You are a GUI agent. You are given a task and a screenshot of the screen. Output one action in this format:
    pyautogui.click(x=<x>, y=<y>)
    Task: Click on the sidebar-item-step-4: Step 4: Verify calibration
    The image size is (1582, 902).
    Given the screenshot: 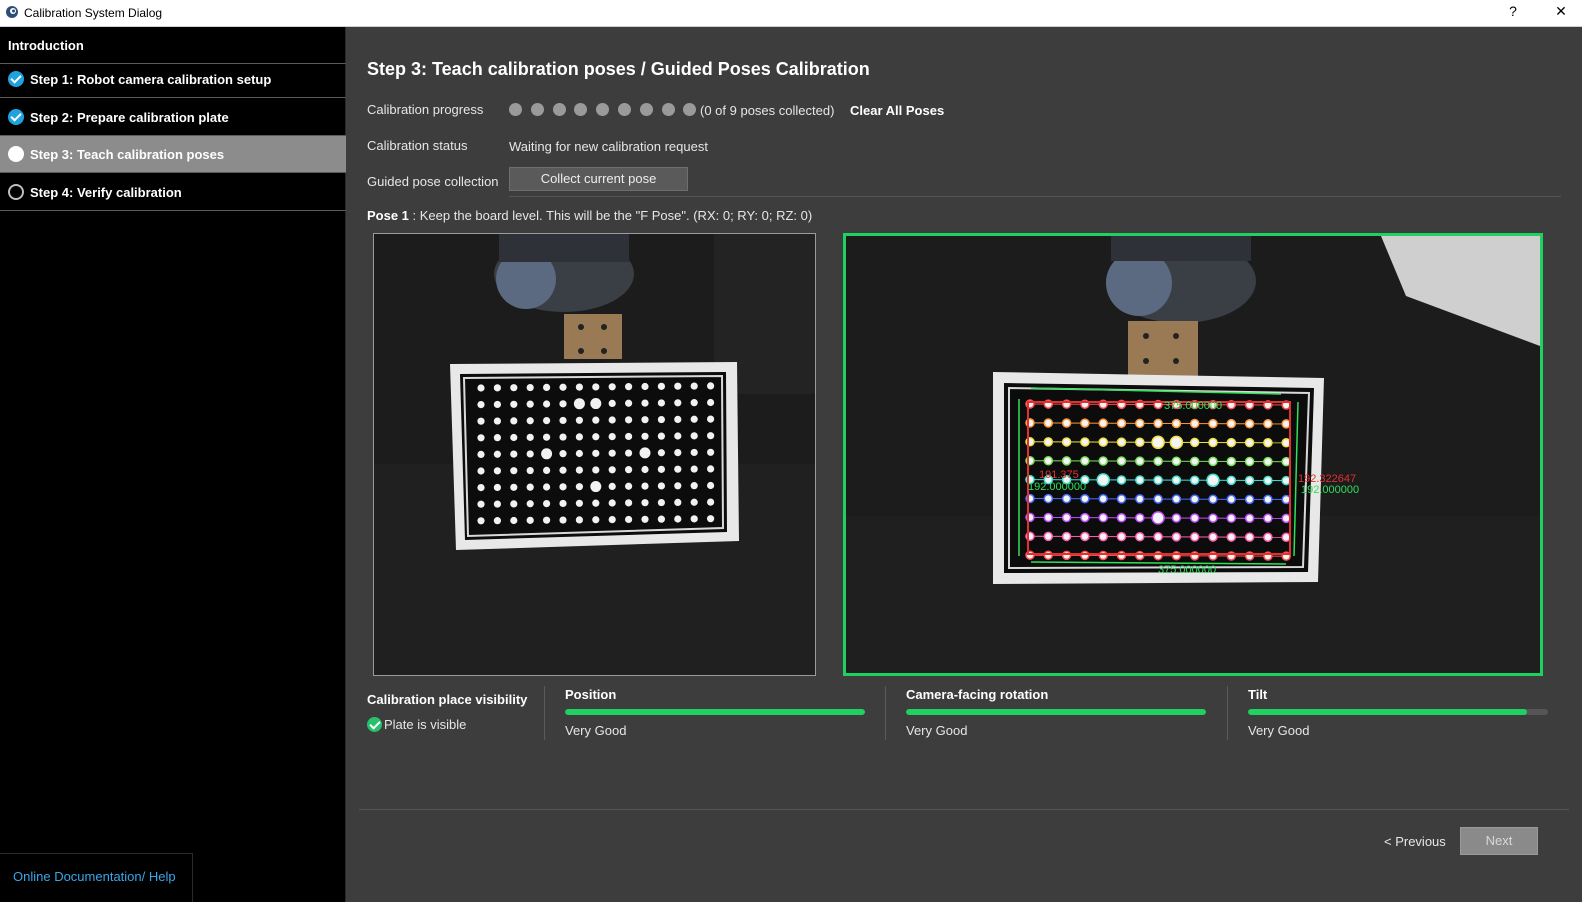 What is the action you would take?
    pyautogui.click(x=173, y=192)
    